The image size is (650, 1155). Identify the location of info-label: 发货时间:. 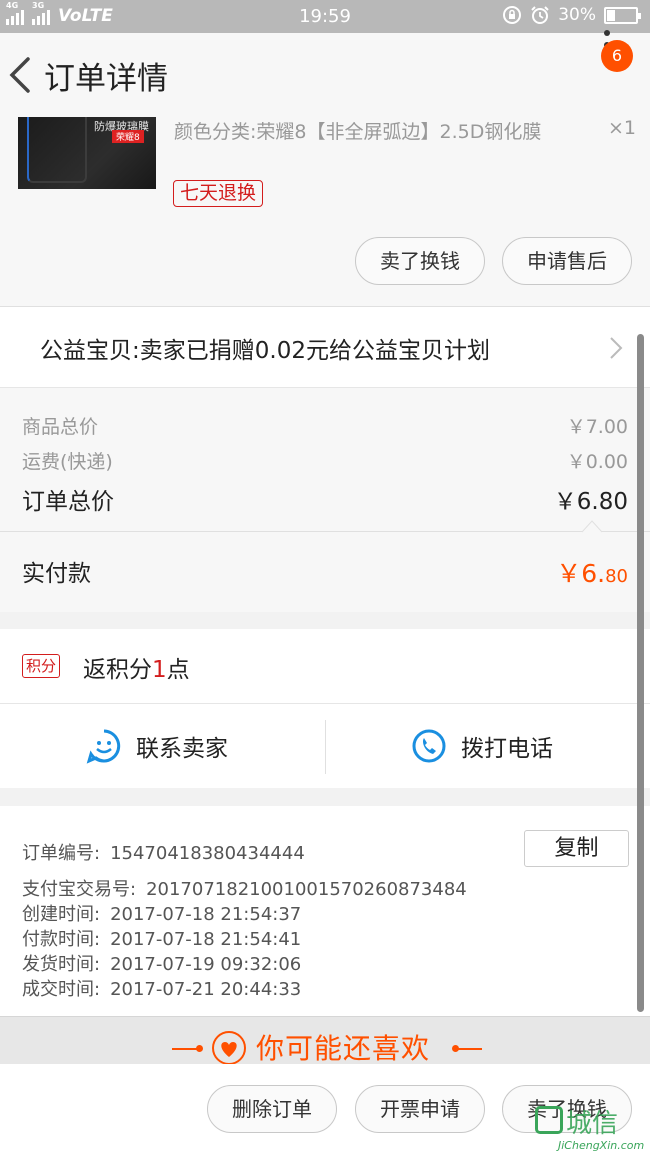
(61, 964).